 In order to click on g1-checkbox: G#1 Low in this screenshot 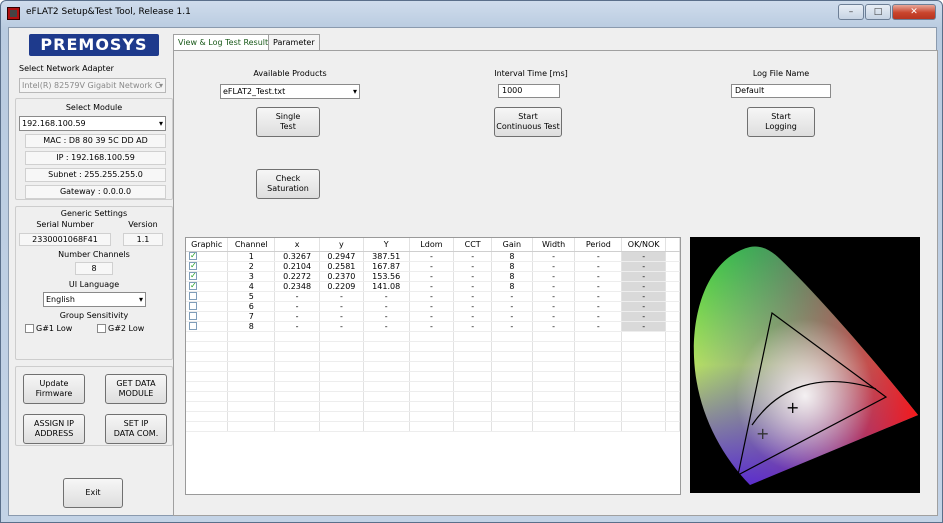, I will do `click(48, 328)`.